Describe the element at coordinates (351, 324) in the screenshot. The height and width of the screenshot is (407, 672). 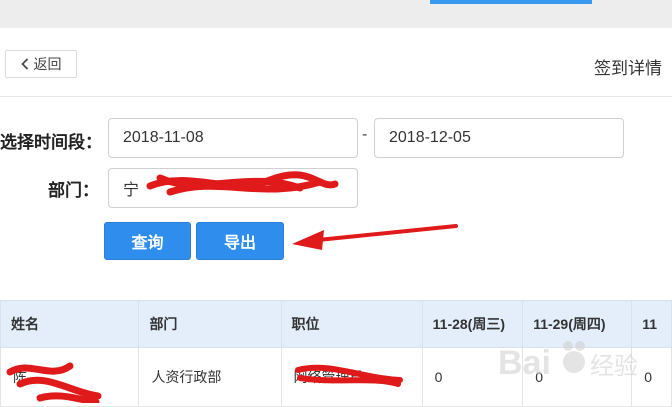
I see `column-header-position: 职位` at that location.